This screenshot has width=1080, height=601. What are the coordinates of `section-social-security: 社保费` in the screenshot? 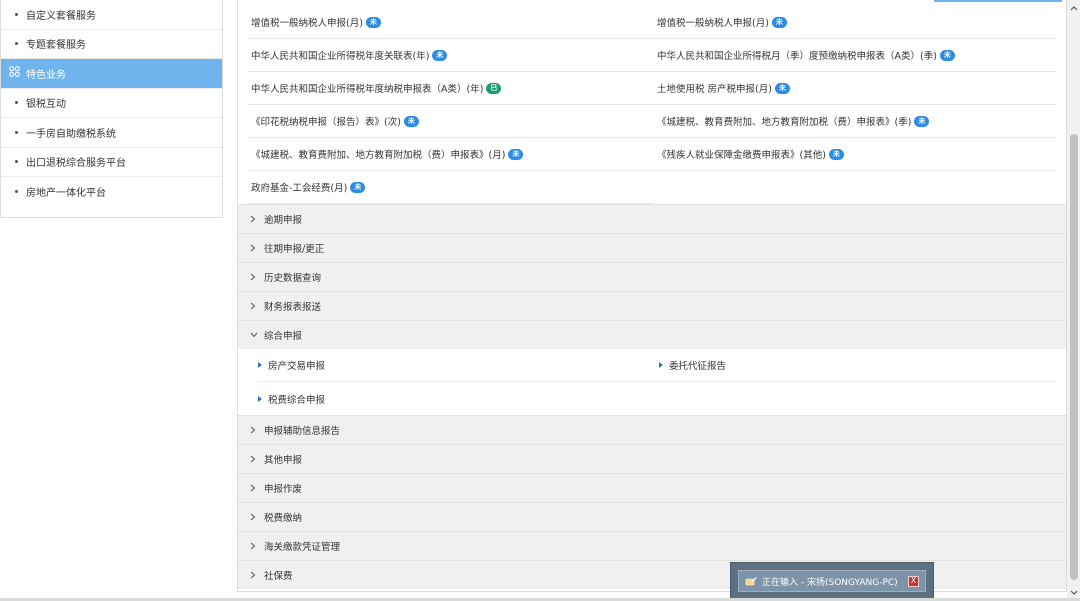 It's located at (652, 574).